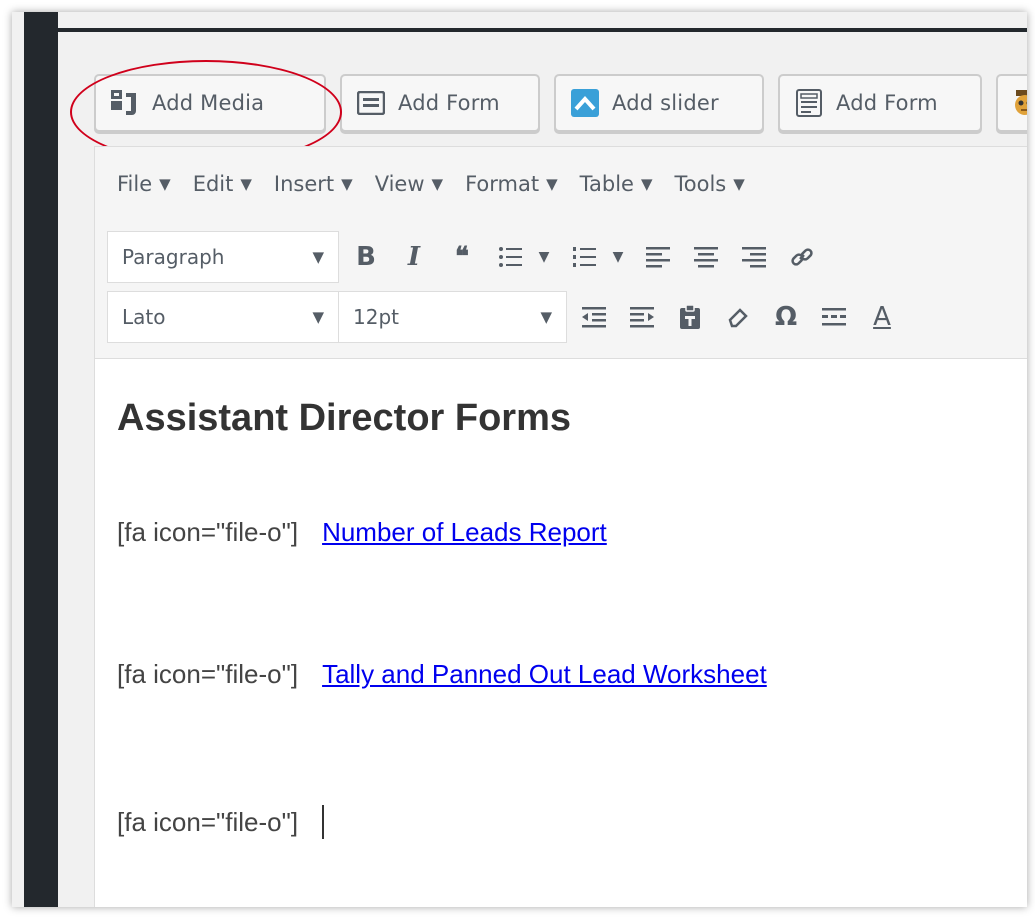 The image size is (1035, 923). I want to click on toolbar-row-2: Lato ▼ 12pt ▼ Ω A, so click(505, 317).